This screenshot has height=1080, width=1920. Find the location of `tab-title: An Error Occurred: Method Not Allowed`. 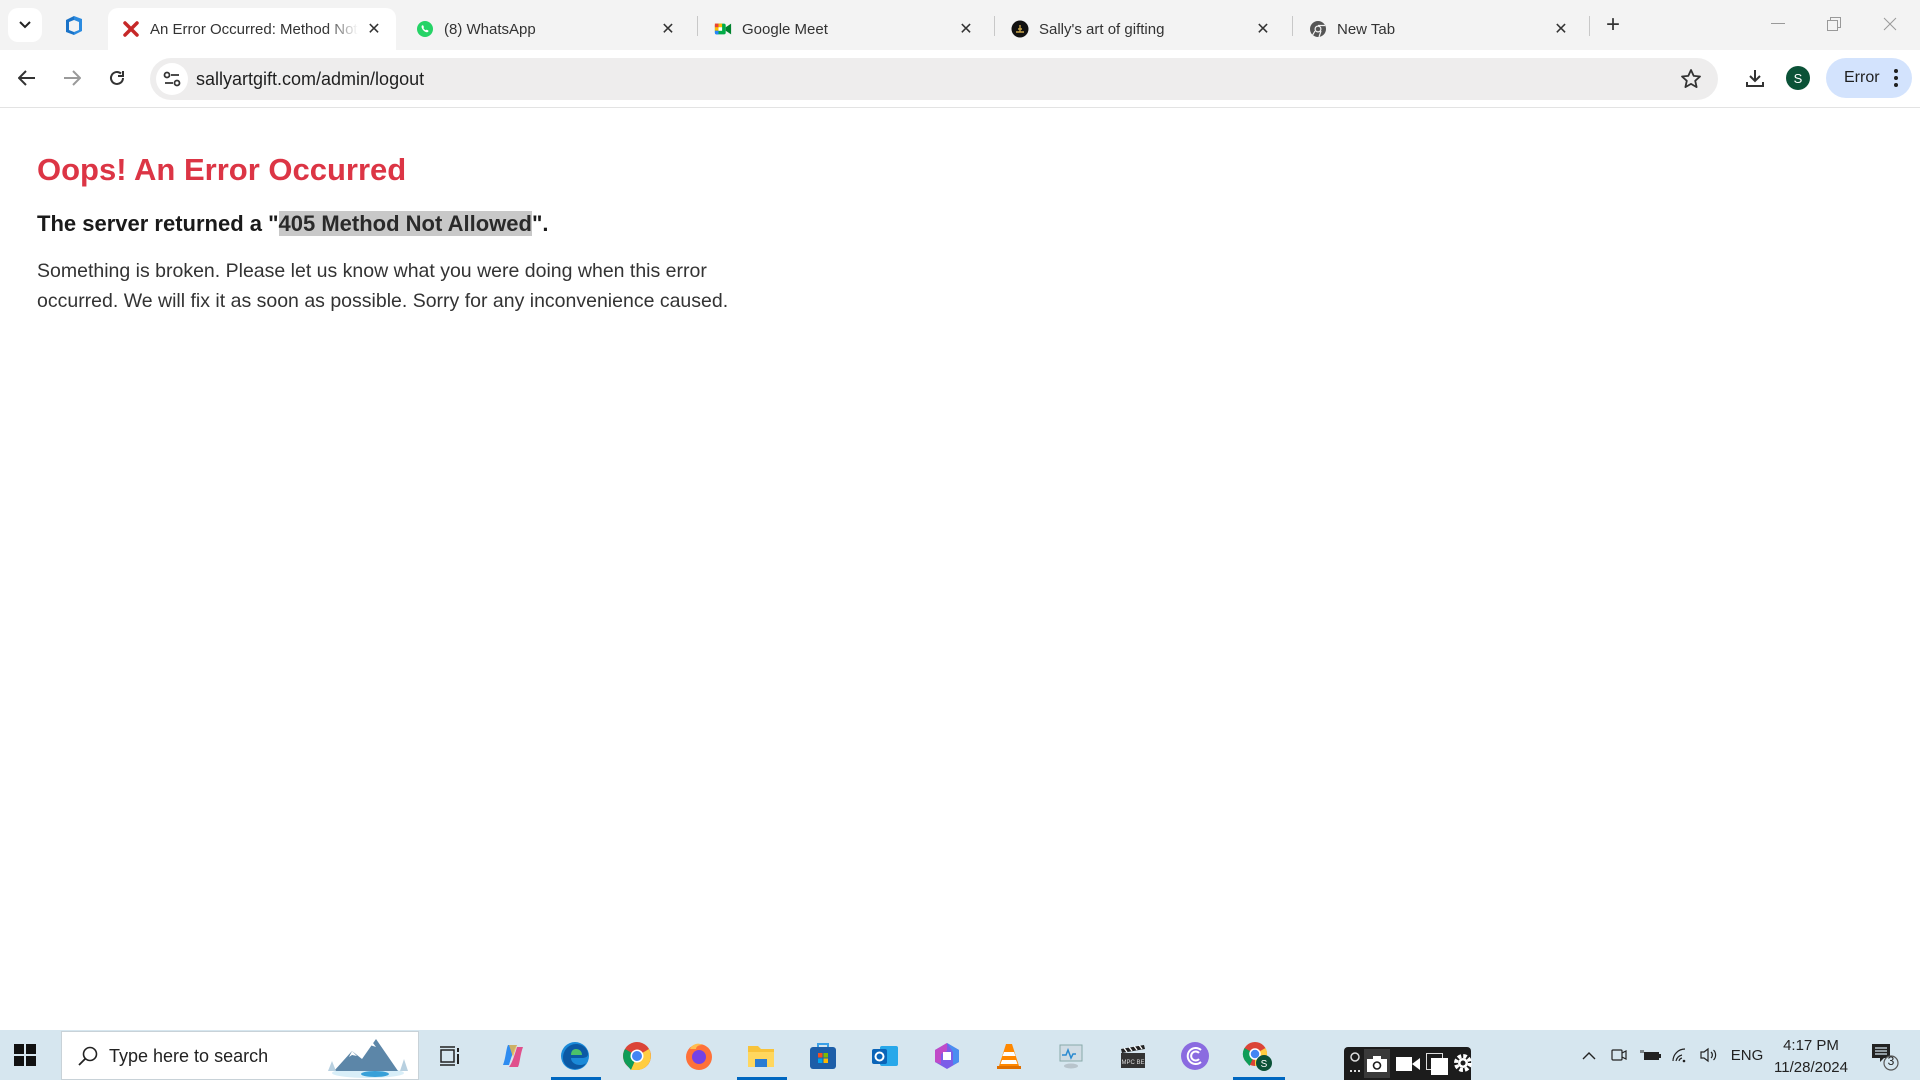

tab-title: An Error Occurred: Method Not Allowed is located at coordinates (254, 29).